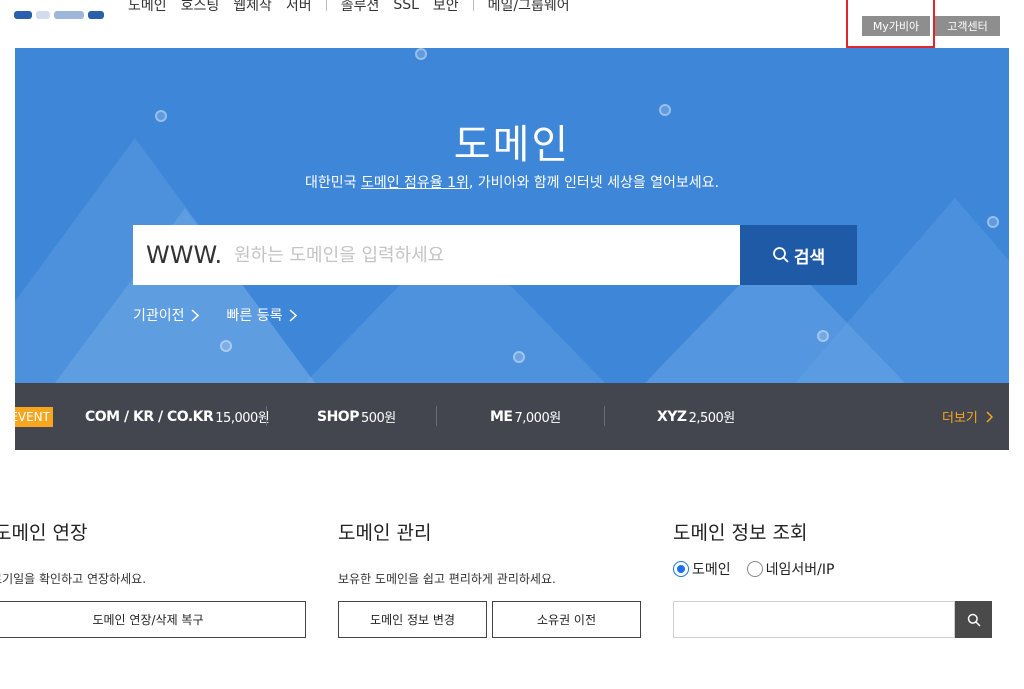 Image resolution: width=1024 pixels, height=689 pixels. Describe the element at coordinates (149, 416) in the screenshot. I see `price-item-name: COM / KR / CO.KR` at that location.